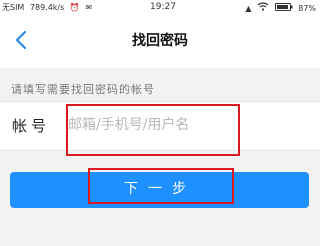 The width and height of the screenshot is (320, 246). What do you see at coordinates (163, 7) in the screenshot?
I see `status-time: 19:27` at bounding box center [163, 7].